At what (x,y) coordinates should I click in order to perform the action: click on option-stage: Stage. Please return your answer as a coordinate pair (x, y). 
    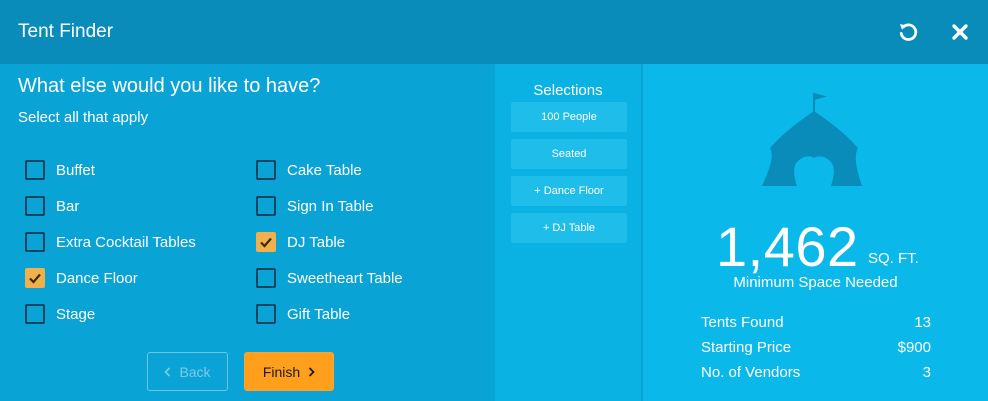
    Looking at the image, I should click on (60, 314).